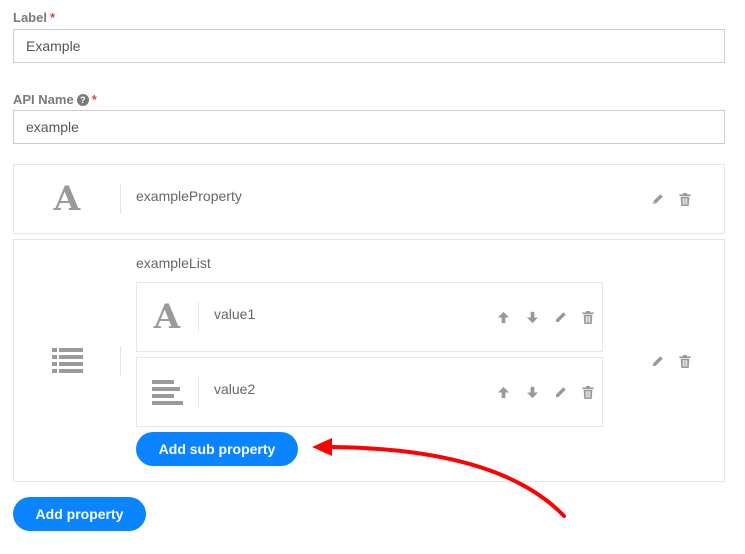 The image size is (745, 554). Describe the element at coordinates (43, 99) in the screenshot. I see `api-name-field-label-text: API Name` at that location.